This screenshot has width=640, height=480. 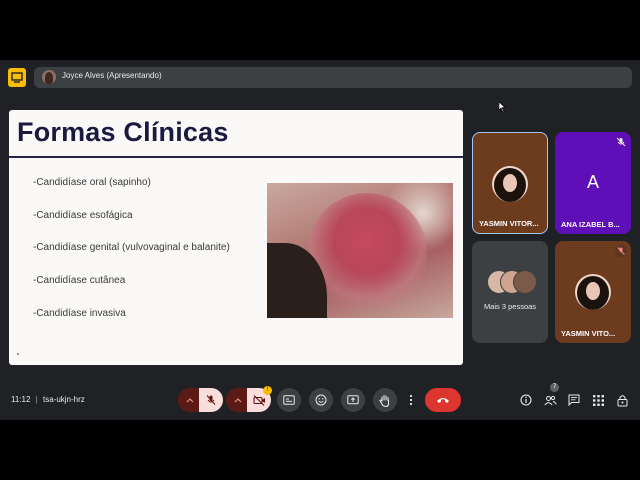 What do you see at coordinates (21, 399) in the screenshot?
I see `clock: 11:12` at bounding box center [21, 399].